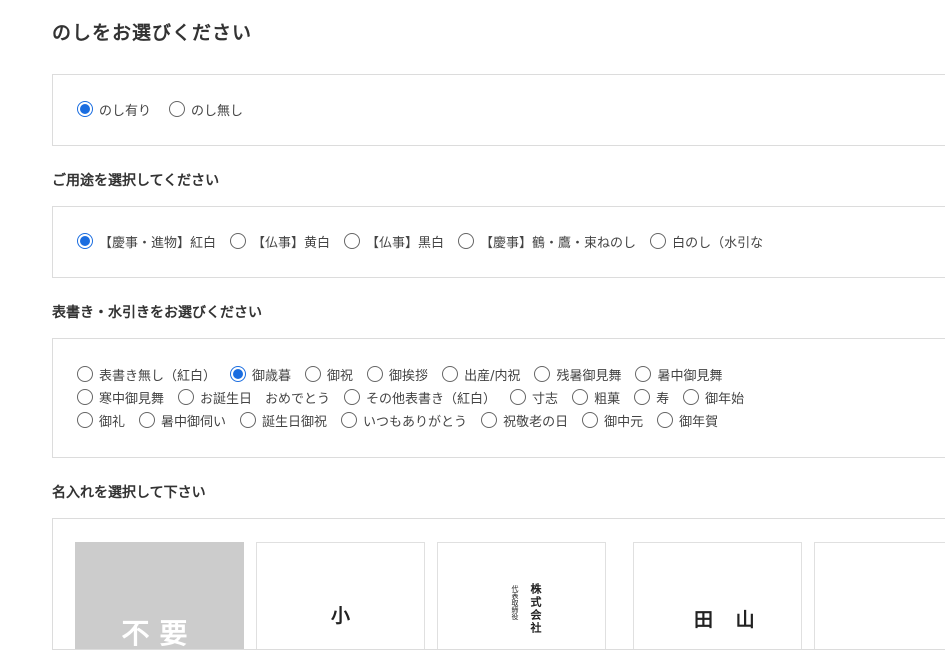 This screenshot has width=945, height=650. I want to click on omotegaki-option-zansho: 残暑御見舞, so click(577, 374).